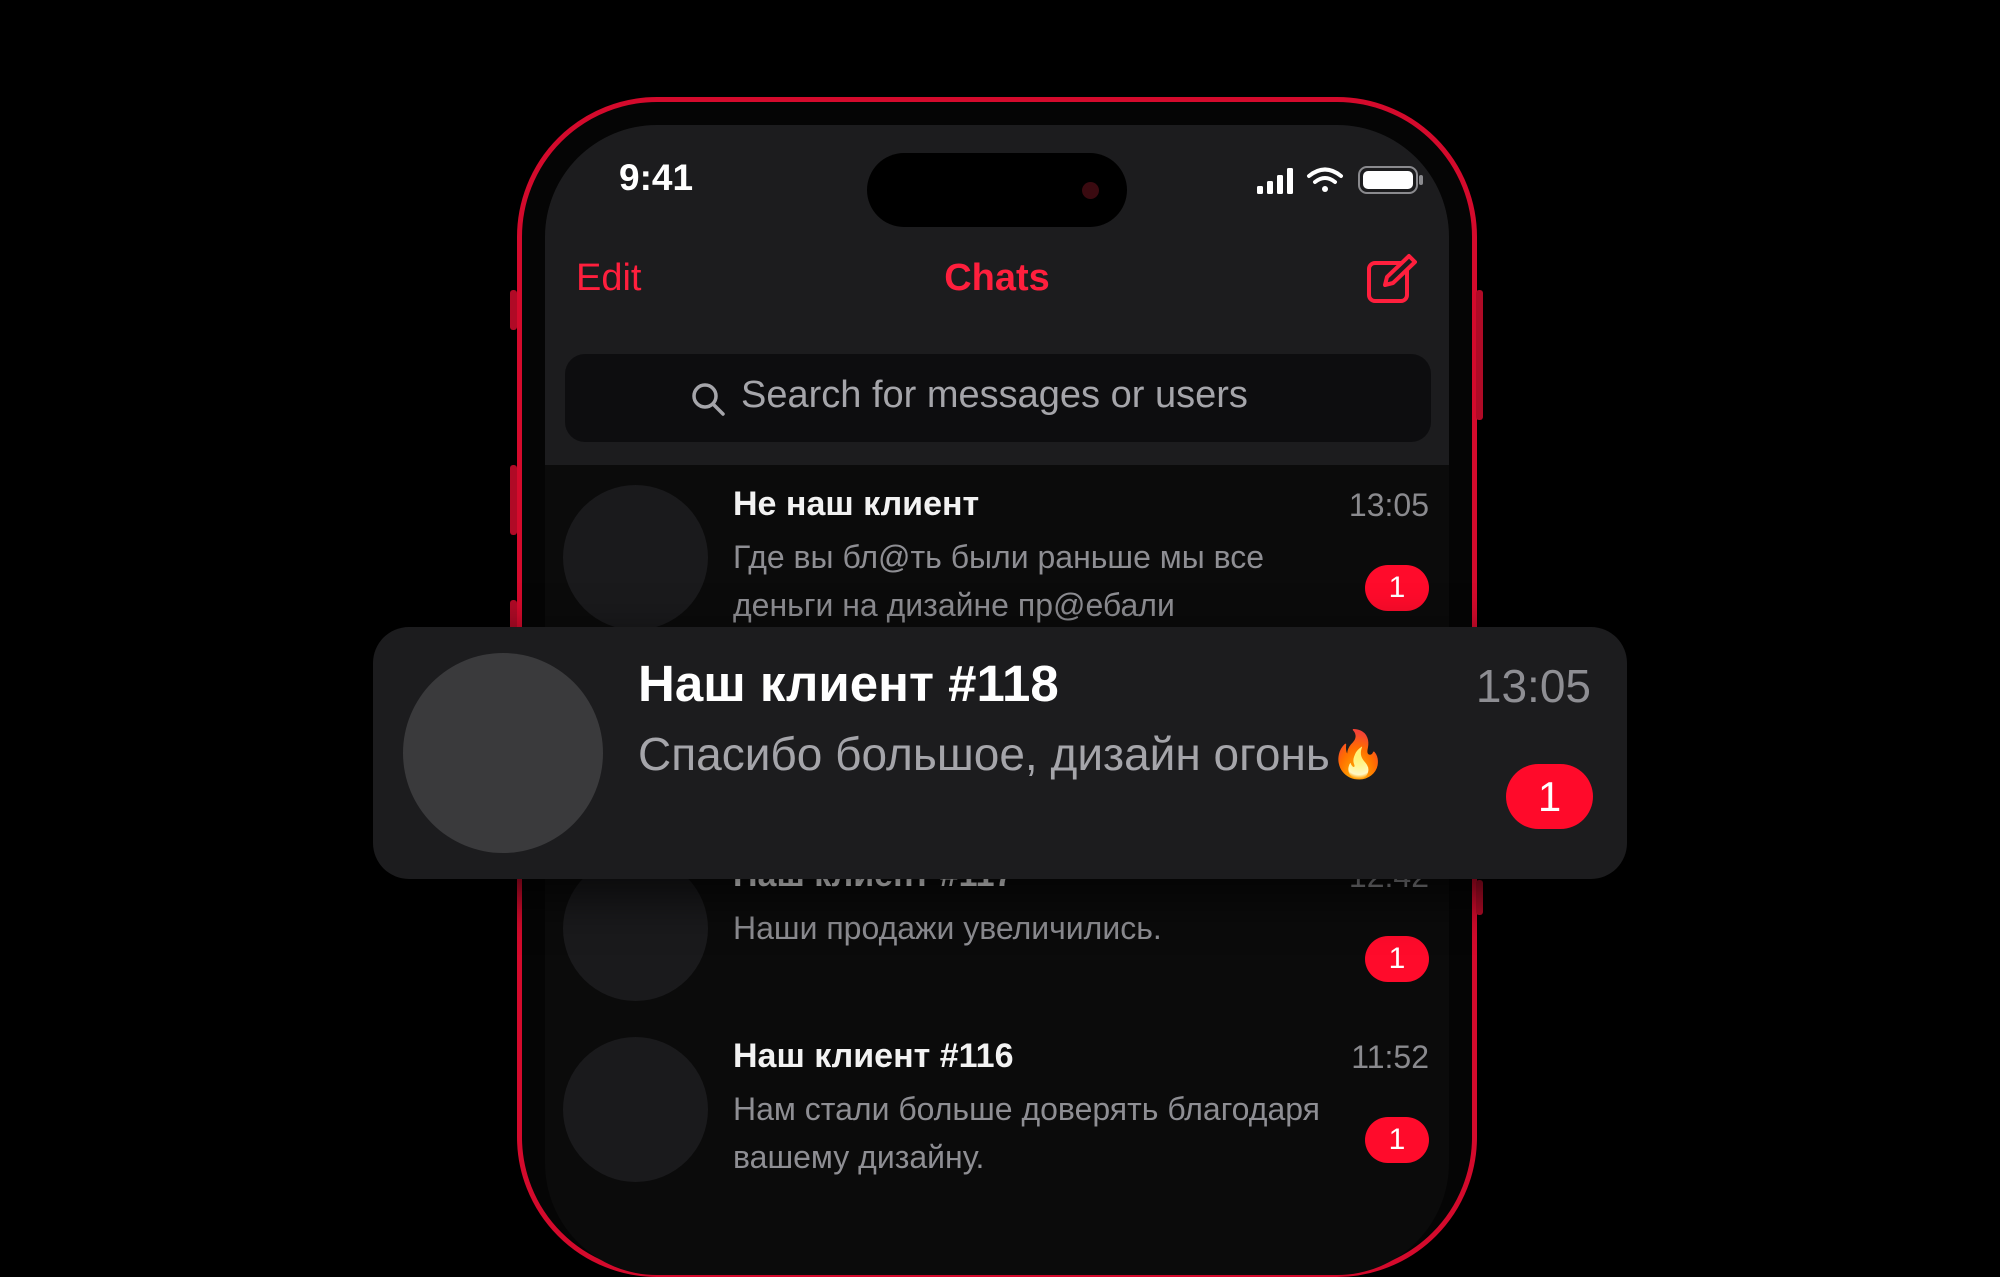  What do you see at coordinates (656, 177) in the screenshot?
I see `status-time: 9:41` at bounding box center [656, 177].